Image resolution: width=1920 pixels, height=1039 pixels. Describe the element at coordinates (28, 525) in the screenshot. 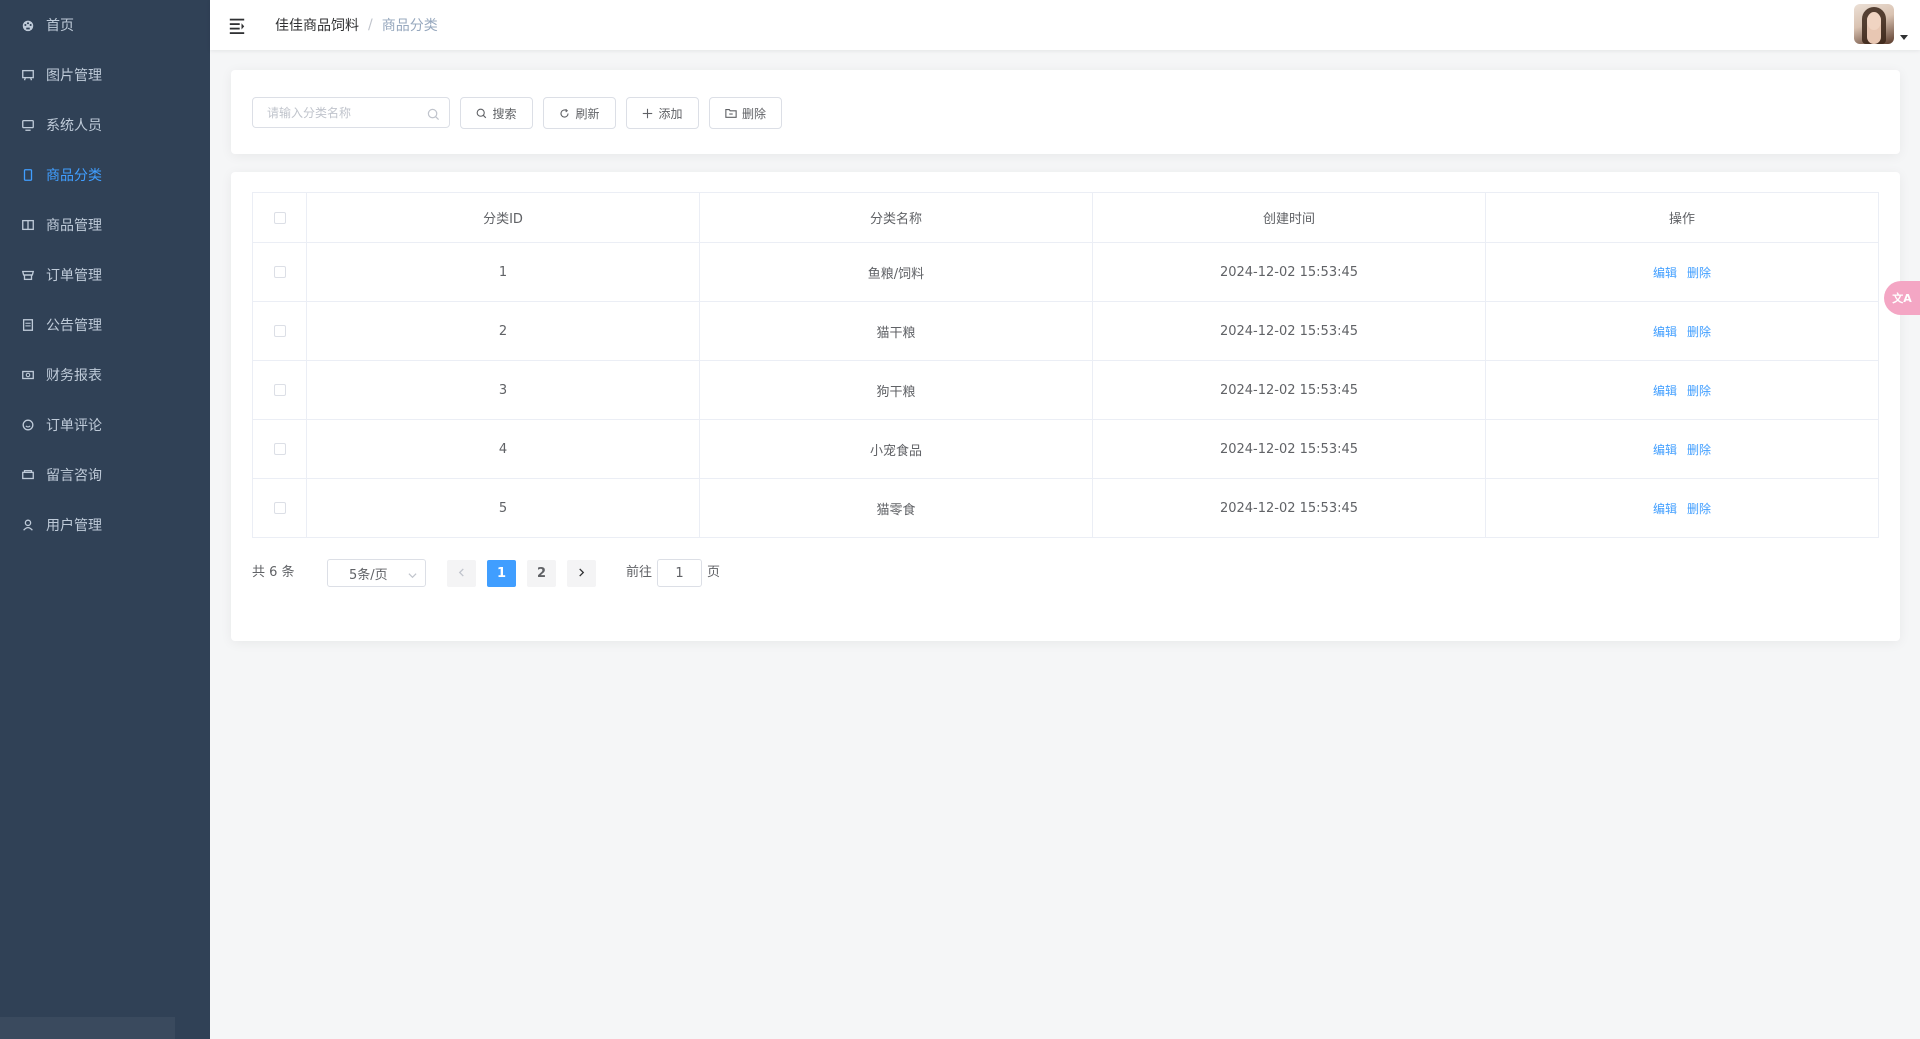

I see `user-icon` at that location.